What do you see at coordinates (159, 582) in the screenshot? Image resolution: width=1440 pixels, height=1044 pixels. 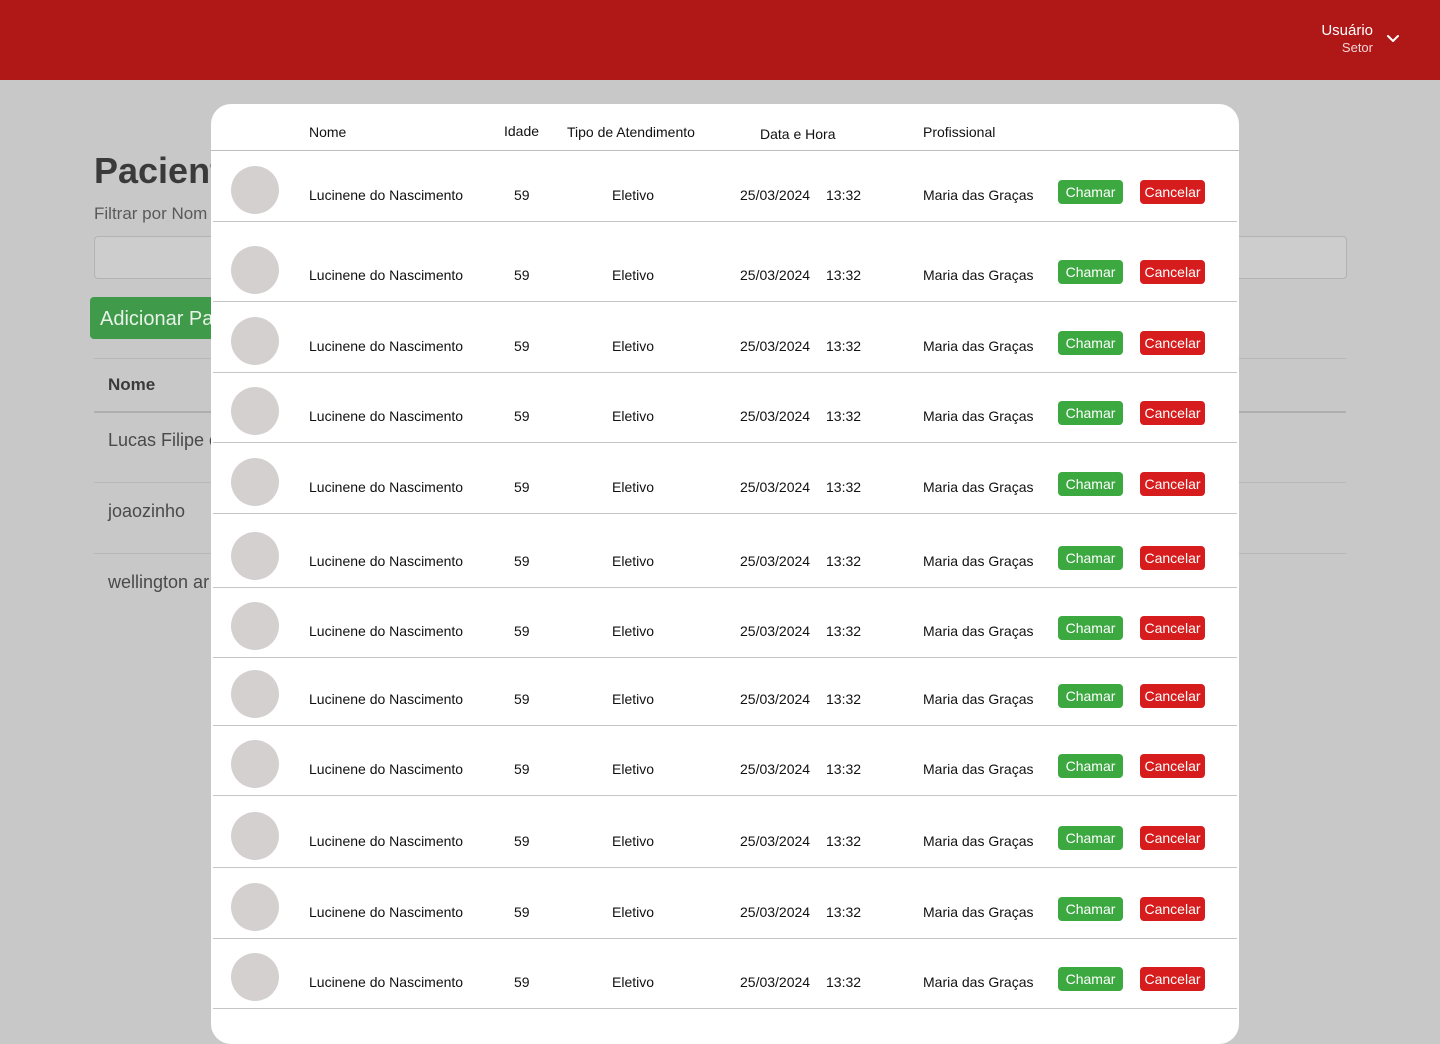 I see `patient-name: wellington ar` at bounding box center [159, 582].